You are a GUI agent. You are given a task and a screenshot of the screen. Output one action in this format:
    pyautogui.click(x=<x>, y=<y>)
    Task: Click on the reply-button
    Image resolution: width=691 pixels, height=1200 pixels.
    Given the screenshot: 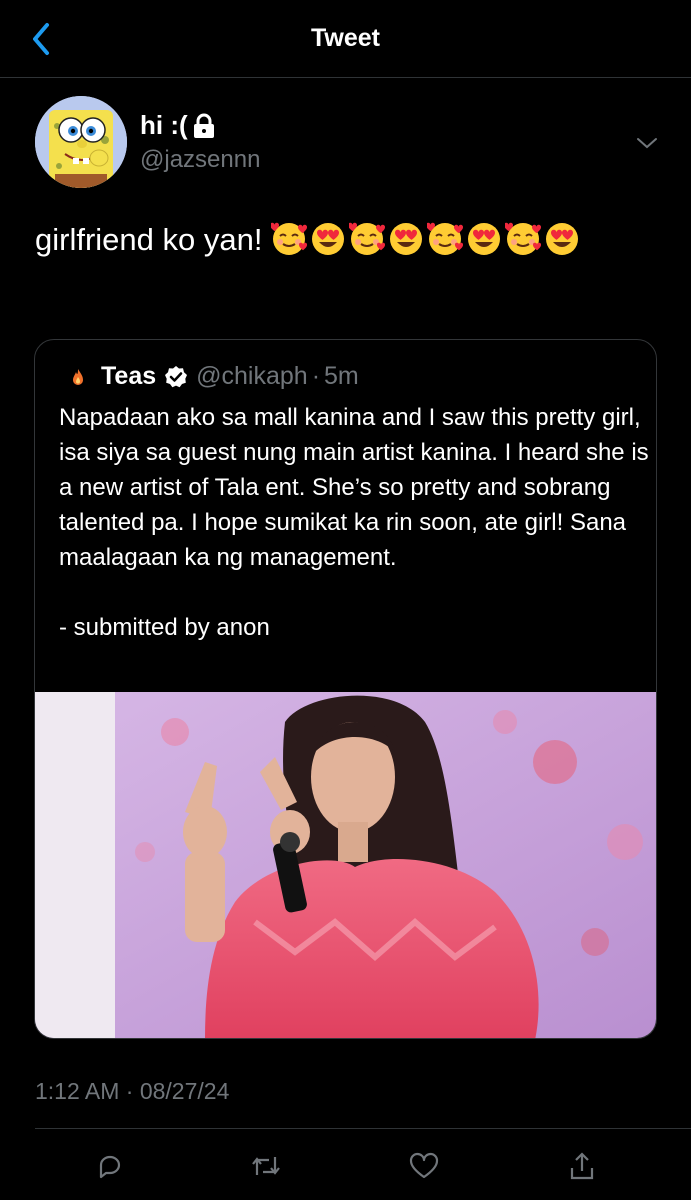 What is the action you would take?
    pyautogui.click(x=110, y=1166)
    